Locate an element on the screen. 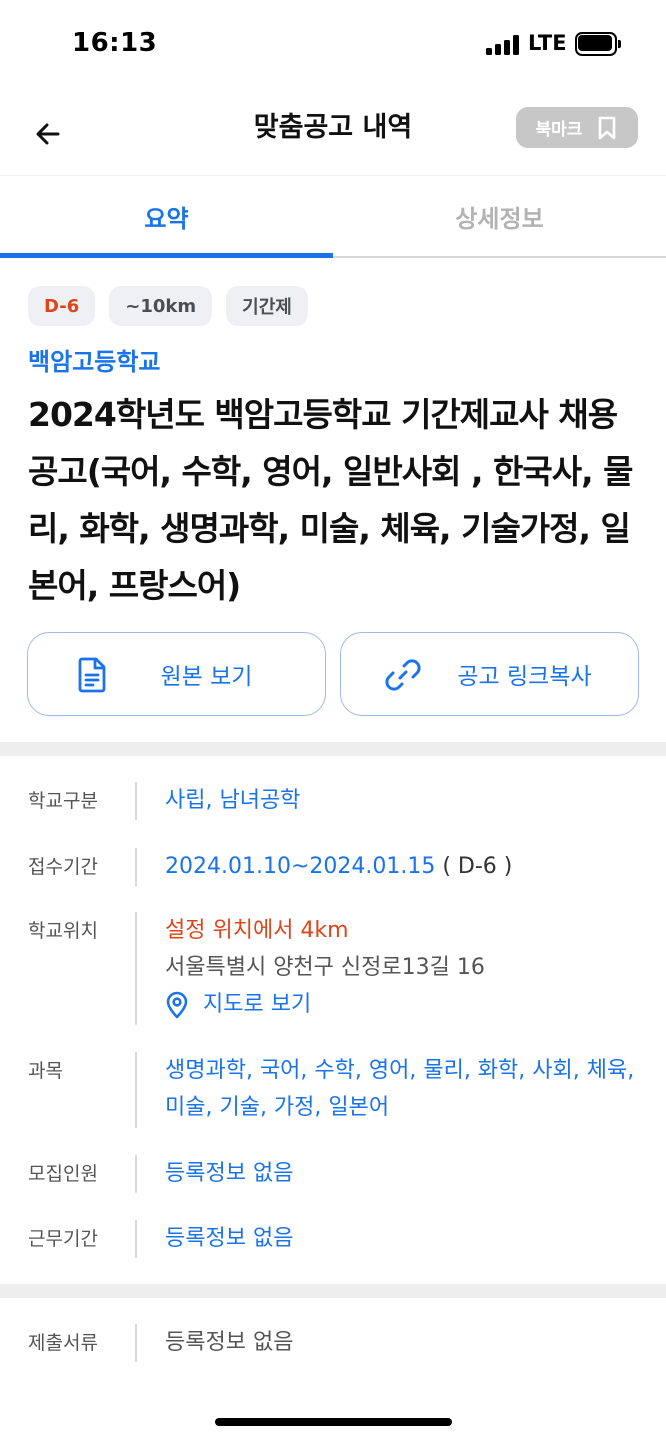  tag-chips: D-6 ~10km 기간제 is located at coordinates (168, 306).